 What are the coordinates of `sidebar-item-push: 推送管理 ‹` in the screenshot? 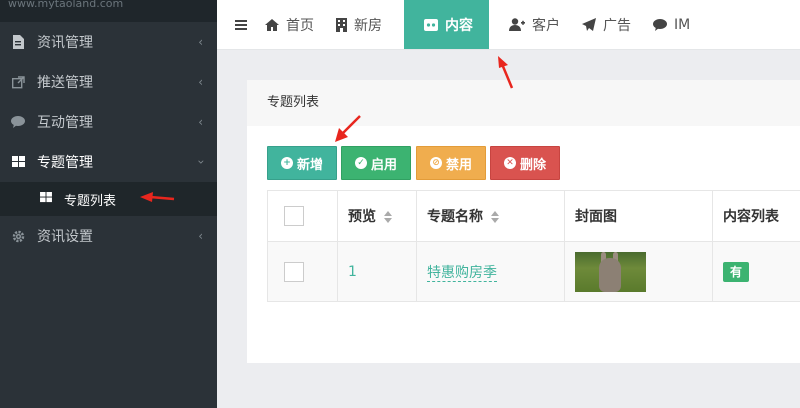 It's located at (108, 82).